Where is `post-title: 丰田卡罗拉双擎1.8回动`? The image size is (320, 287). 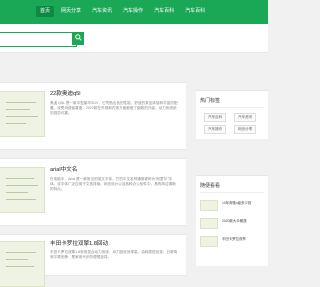 post-title: 丰田卡罗拉双擎1.8回动 is located at coordinates (79, 243).